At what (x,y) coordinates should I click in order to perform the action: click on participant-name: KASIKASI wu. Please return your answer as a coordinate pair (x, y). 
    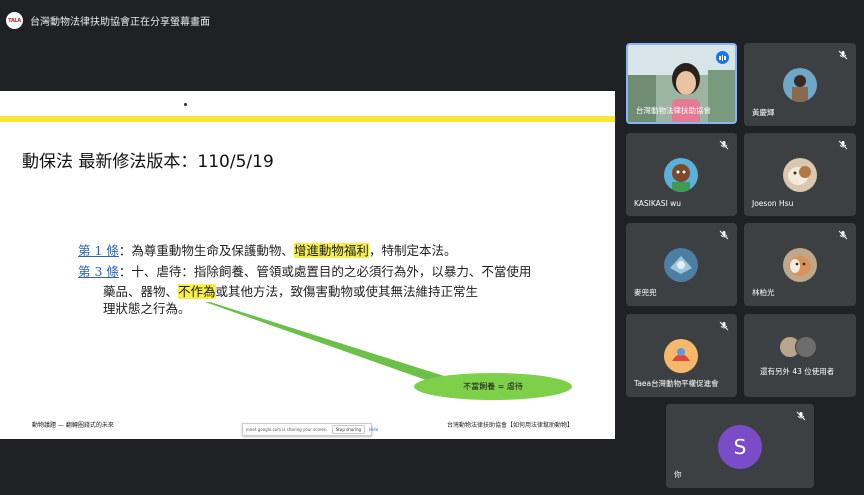
    Looking at the image, I should click on (658, 203).